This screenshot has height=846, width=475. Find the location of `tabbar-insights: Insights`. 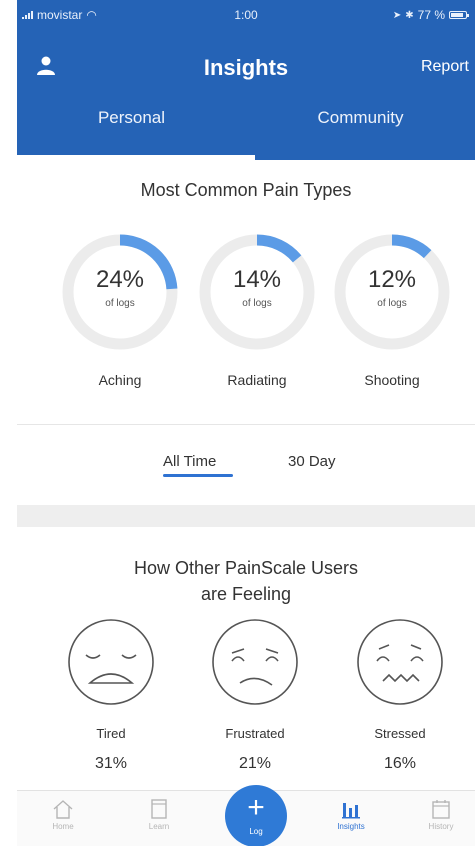

tabbar-insights: Insights is located at coordinates (351, 815).